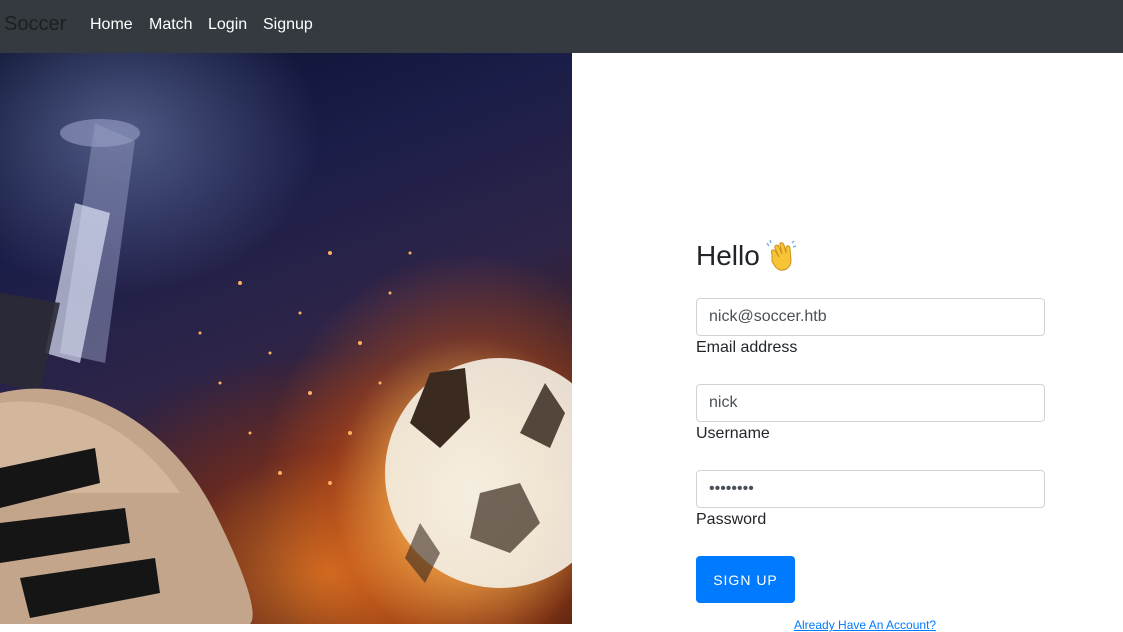  I want to click on sign-up-button: SIGN UP, so click(745, 579).